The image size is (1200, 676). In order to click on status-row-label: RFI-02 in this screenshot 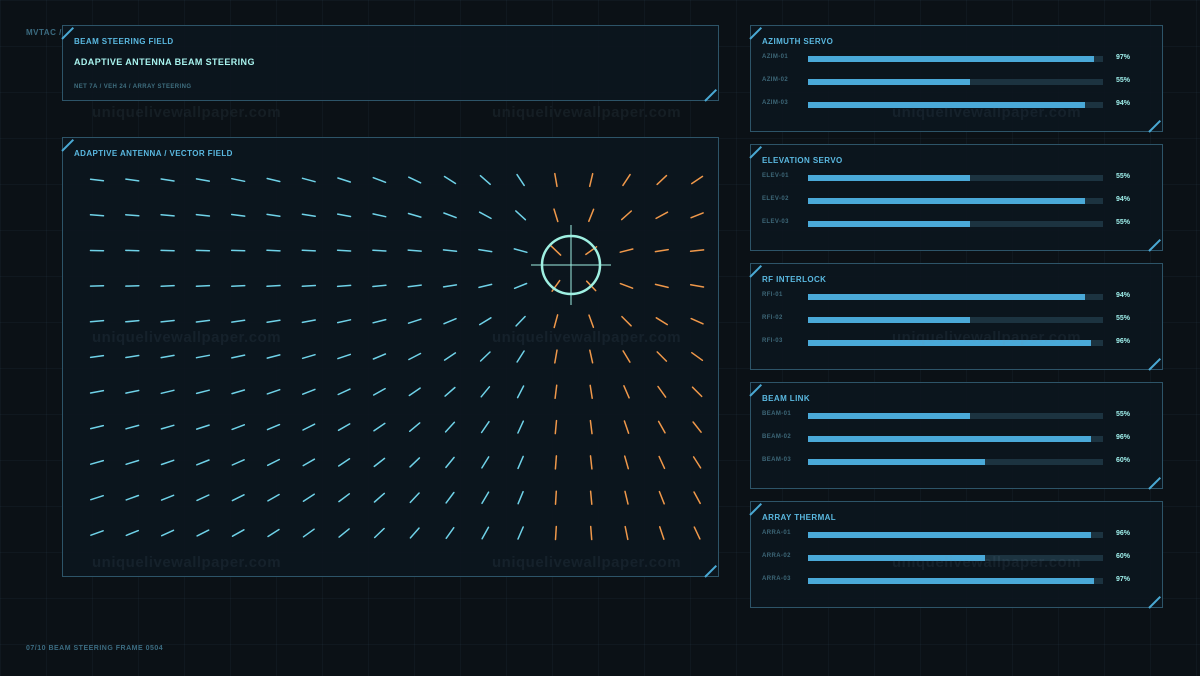, I will do `click(772, 318)`.